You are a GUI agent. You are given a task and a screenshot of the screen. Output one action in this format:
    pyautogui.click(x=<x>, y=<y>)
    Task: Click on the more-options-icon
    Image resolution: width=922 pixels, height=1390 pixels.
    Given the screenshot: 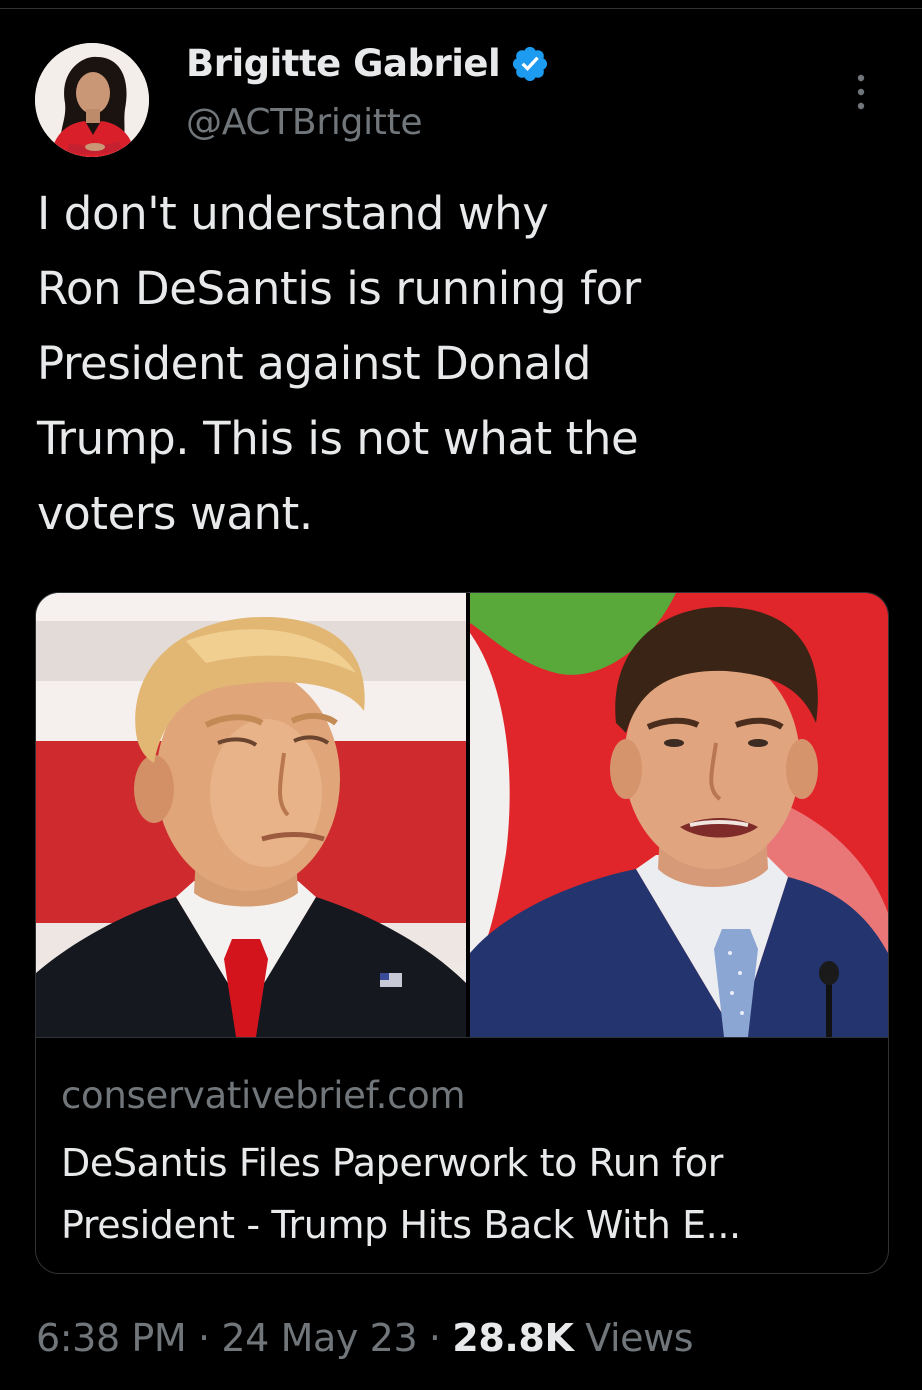 What is the action you would take?
    pyautogui.click(x=861, y=92)
    